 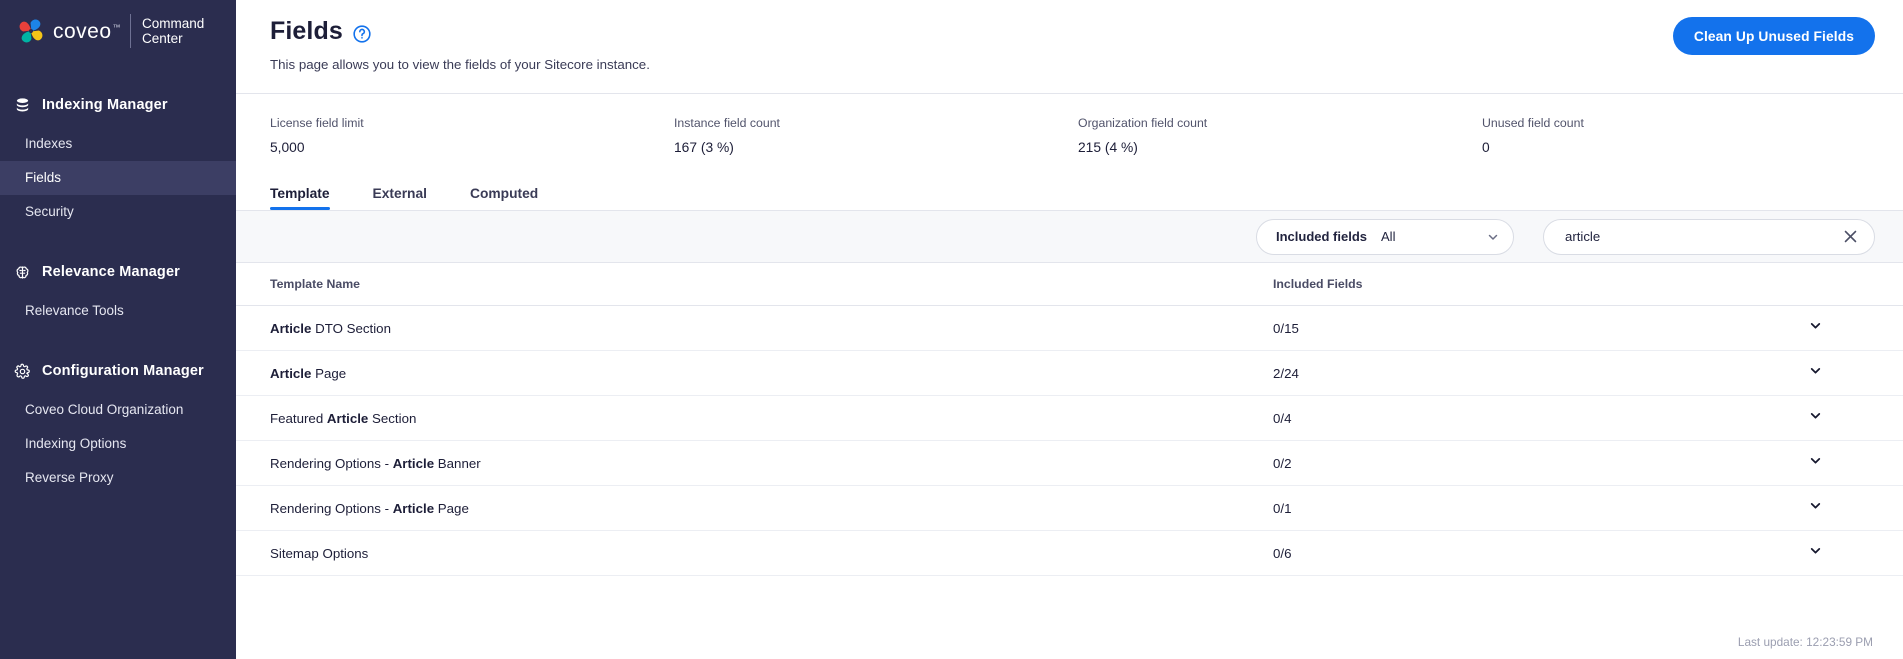 What do you see at coordinates (162, 38) in the screenshot?
I see `product-name-line2: Center` at bounding box center [162, 38].